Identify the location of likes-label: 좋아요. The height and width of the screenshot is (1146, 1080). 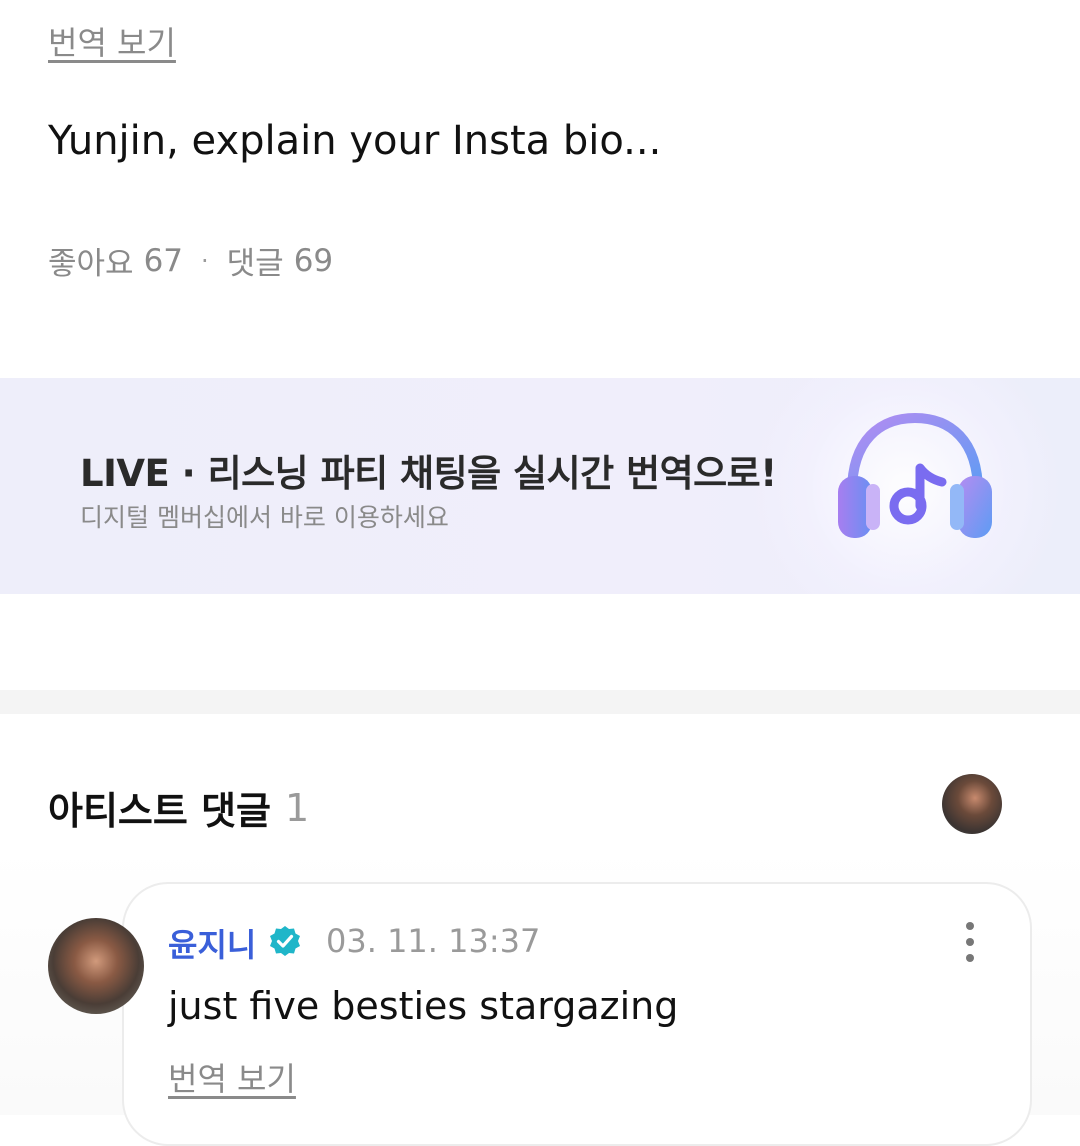
(91, 260).